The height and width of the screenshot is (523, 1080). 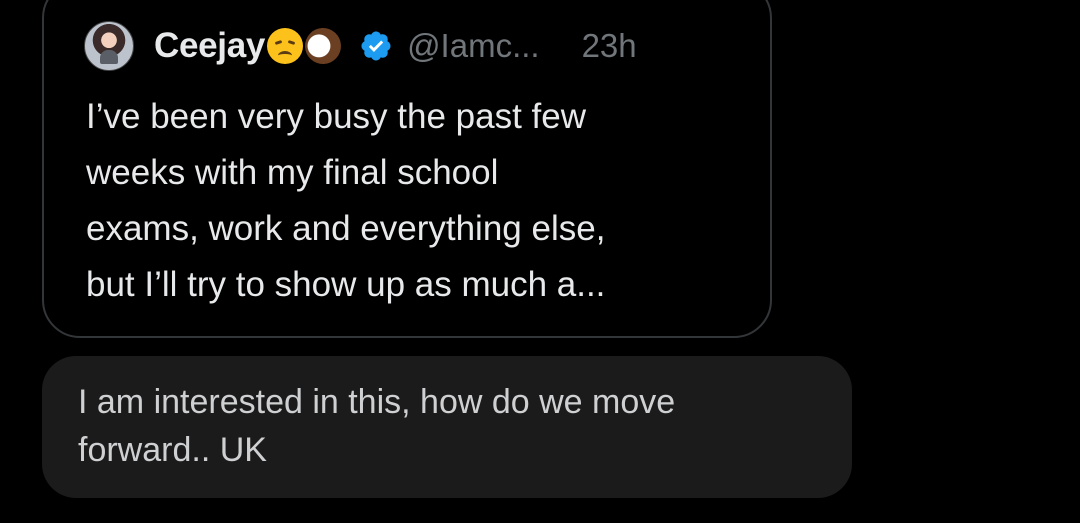 What do you see at coordinates (323, 46) in the screenshot?
I see `coconut-icon` at bounding box center [323, 46].